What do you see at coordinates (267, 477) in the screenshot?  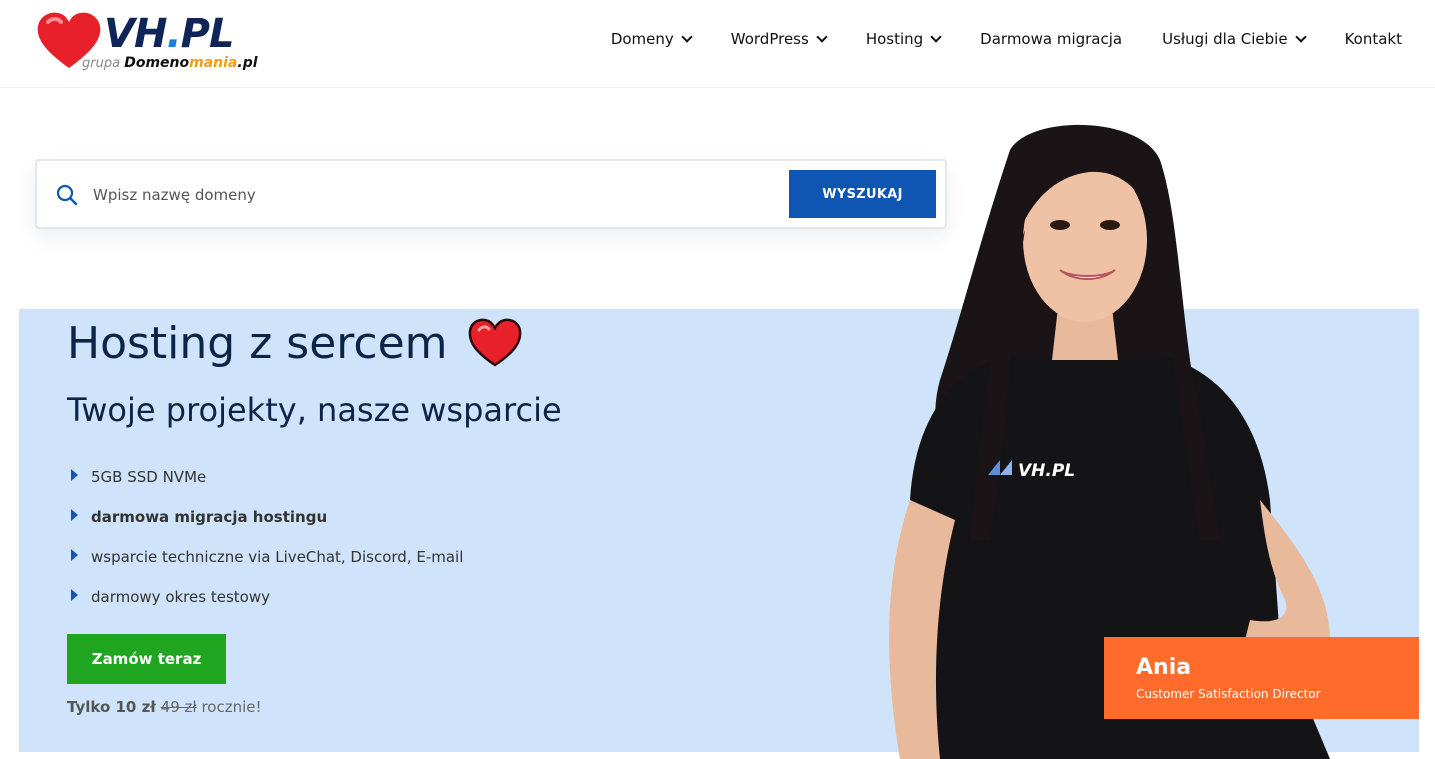 I see `list-item: 5GB SSD NVMe` at bounding box center [267, 477].